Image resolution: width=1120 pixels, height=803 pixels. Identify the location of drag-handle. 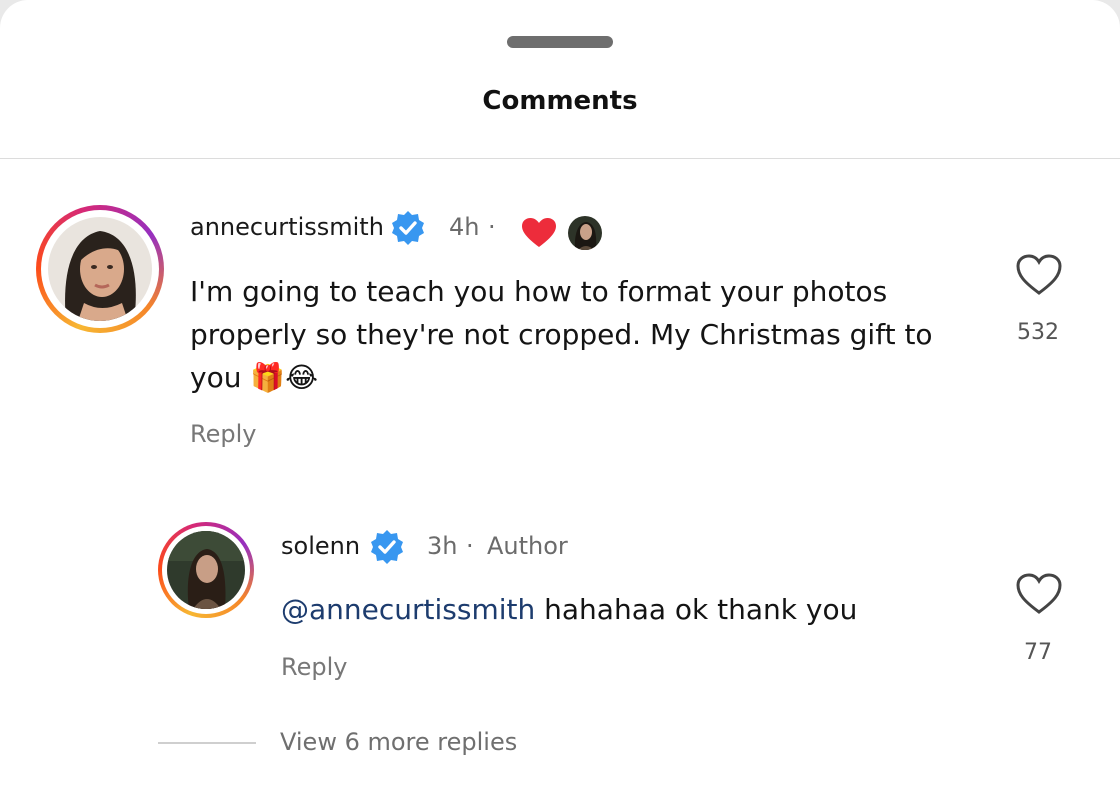
(560, 42).